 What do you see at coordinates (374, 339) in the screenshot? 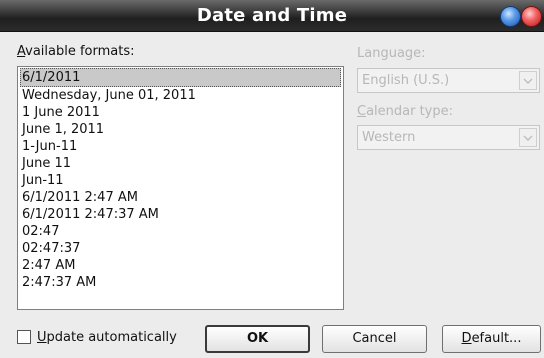
I see `cancel-button: Cancel` at bounding box center [374, 339].